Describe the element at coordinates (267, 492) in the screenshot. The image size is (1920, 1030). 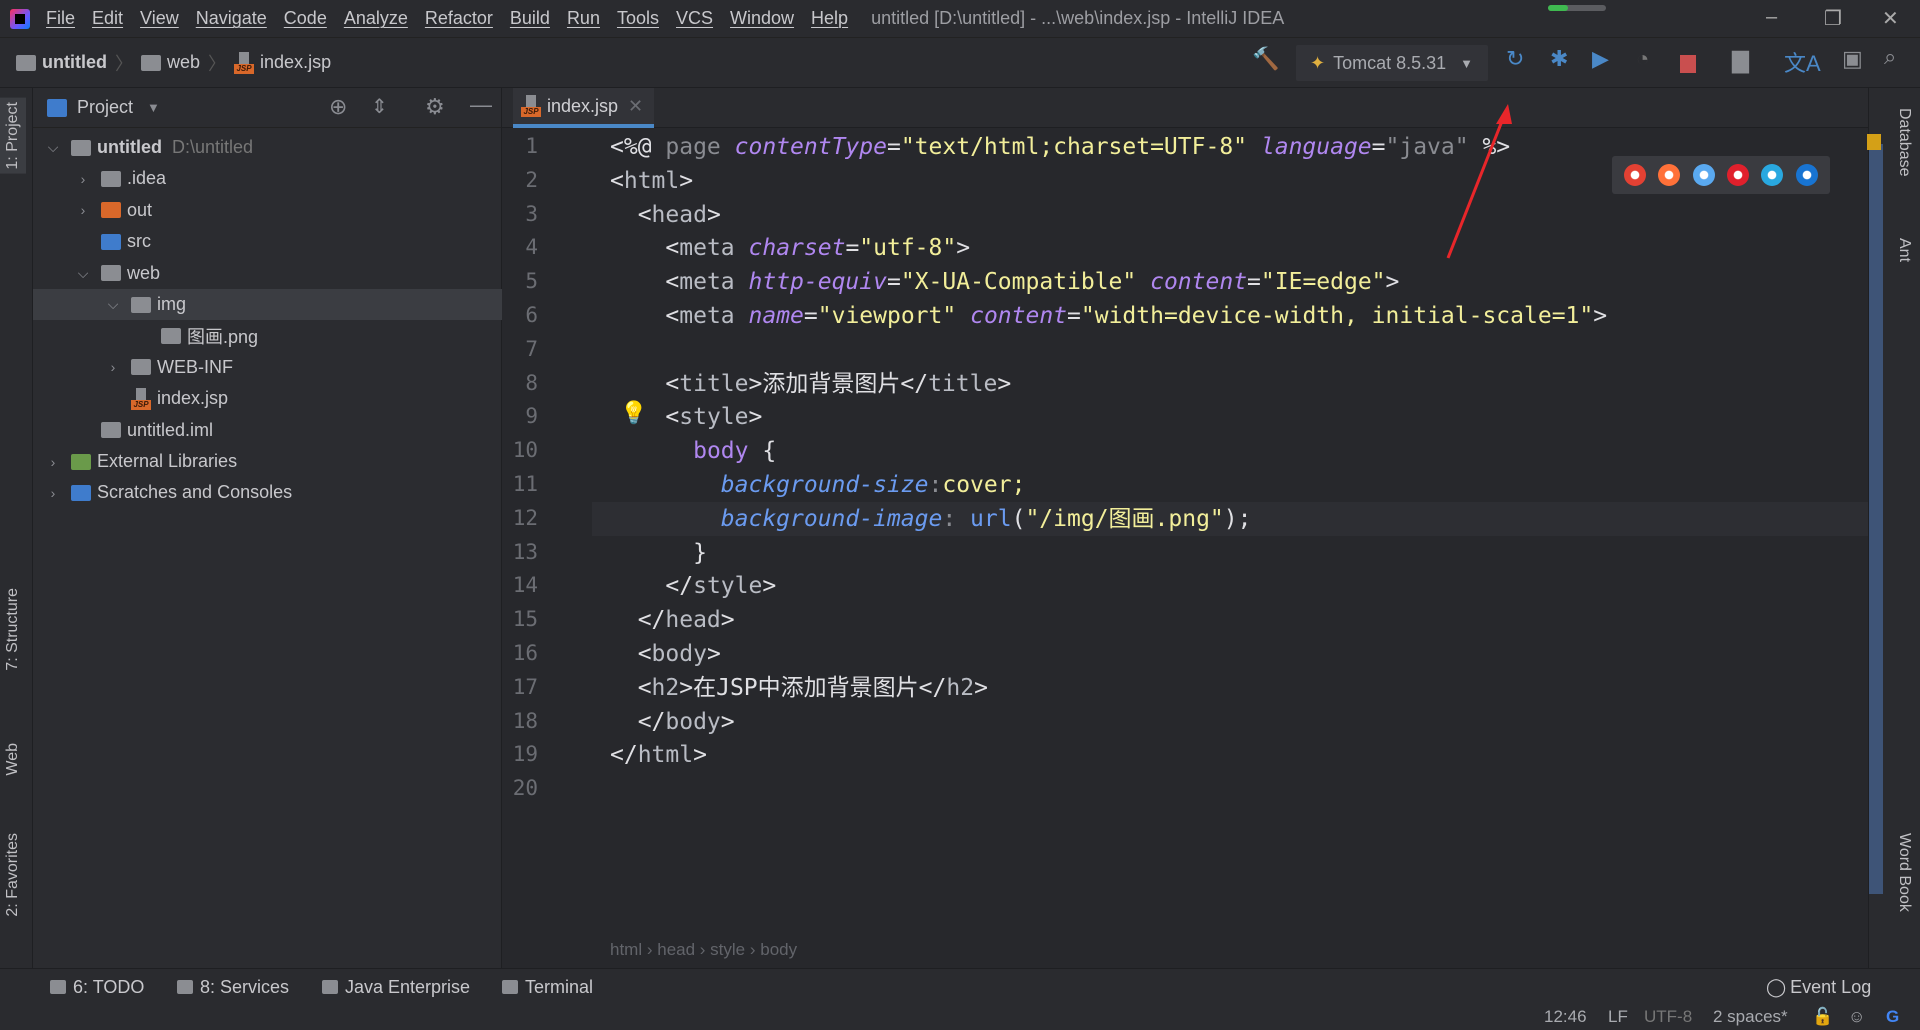
I see `tree-item-scratches-and-consoles: › Scratches and Consoles` at that location.